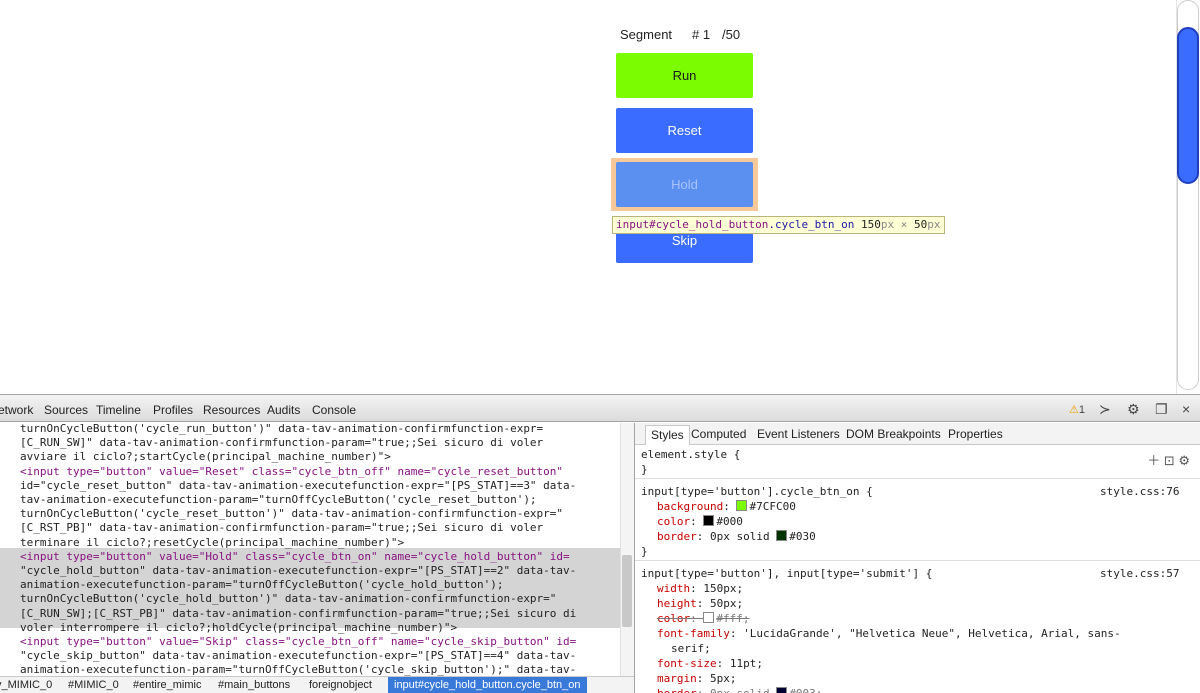  I want to click on rule-selector: input[type='button'].cycle_btn_on {, so click(757, 491).